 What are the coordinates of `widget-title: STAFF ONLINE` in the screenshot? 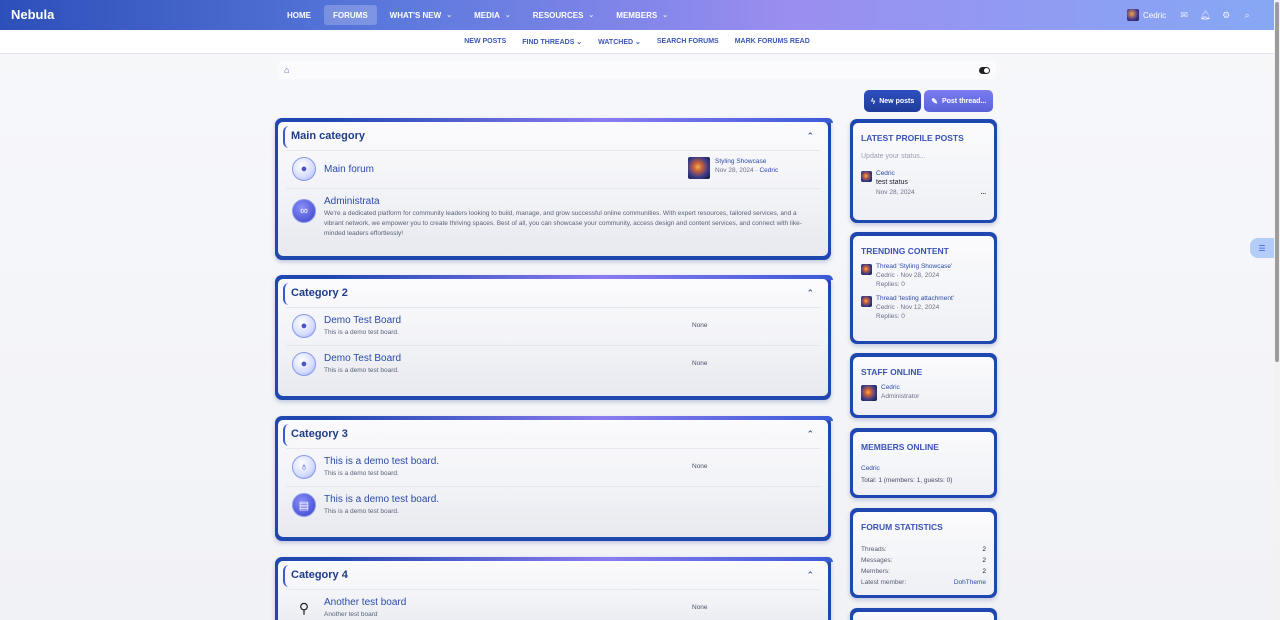 It's located at (923, 370).